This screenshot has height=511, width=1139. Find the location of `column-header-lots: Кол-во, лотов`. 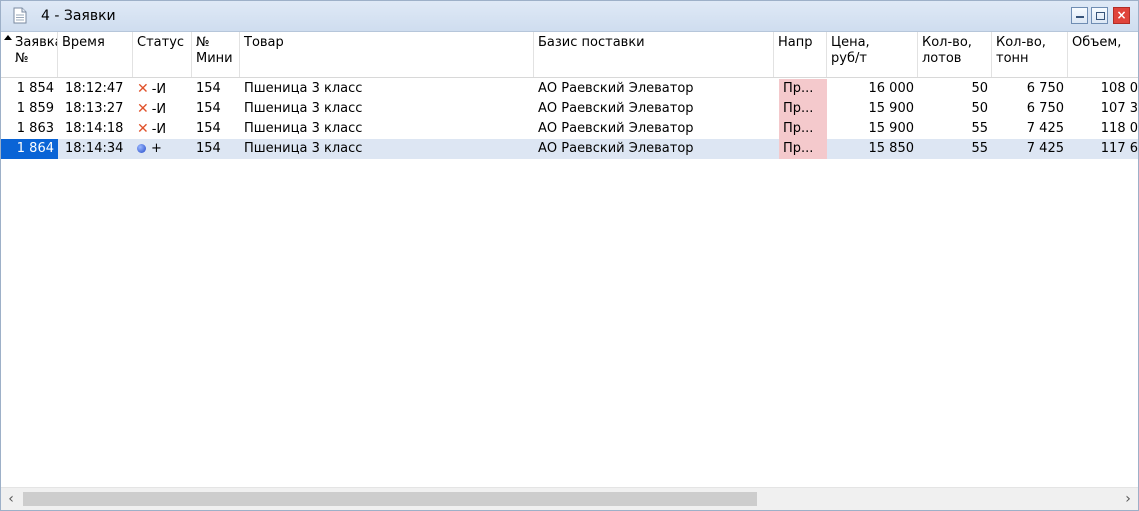

column-header-lots: Кол-во, лотов is located at coordinates (955, 54).